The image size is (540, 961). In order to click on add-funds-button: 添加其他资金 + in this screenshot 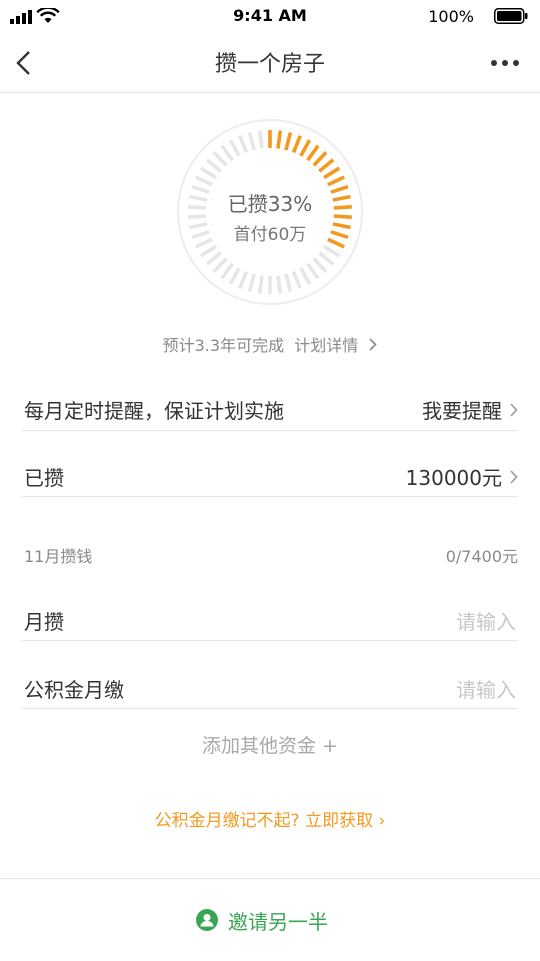, I will do `click(270, 744)`.